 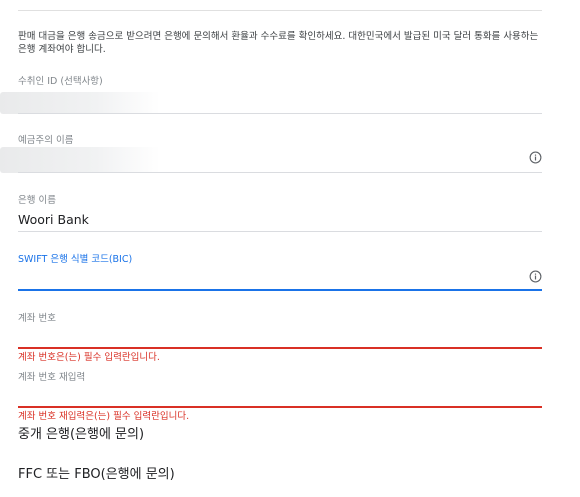 I want to click on bank-name-underline, so click(x=280, y=231).